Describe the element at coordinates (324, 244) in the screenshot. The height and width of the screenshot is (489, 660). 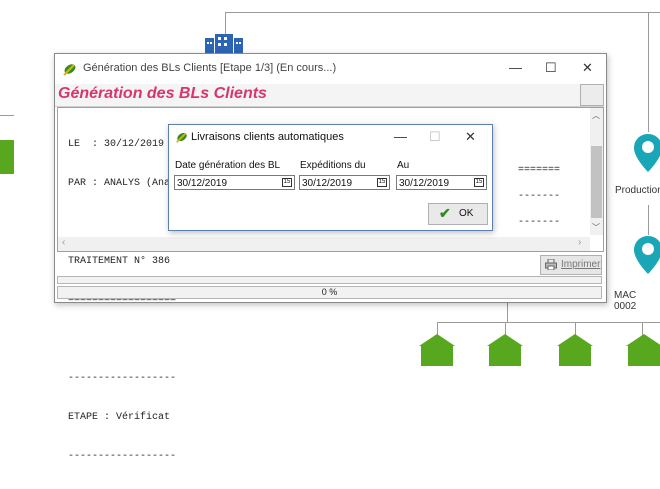
I see `horizontal-scrollbar: ‹ ›` at that location.